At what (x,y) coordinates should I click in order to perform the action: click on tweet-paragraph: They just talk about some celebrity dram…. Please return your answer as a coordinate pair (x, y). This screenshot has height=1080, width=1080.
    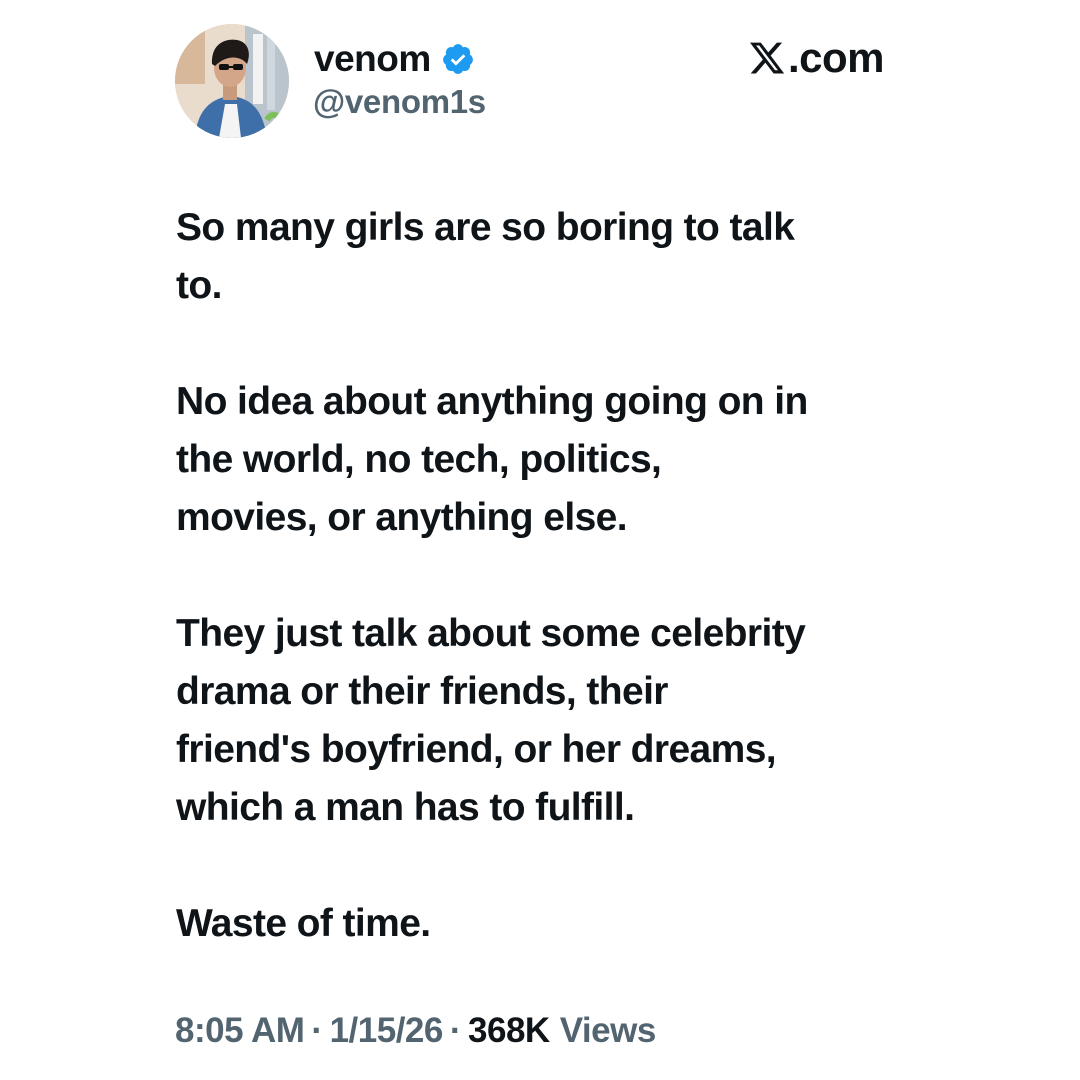
    Looking at the image, I should click on (491, 720).